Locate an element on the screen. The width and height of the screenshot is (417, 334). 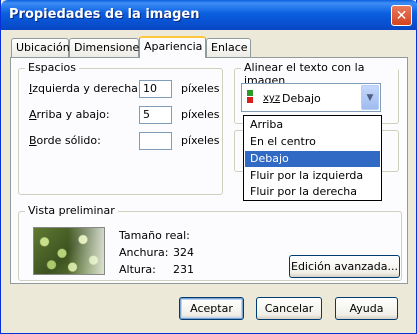
chevron-down-icon: ▼ is located at coordinates (370, 97).